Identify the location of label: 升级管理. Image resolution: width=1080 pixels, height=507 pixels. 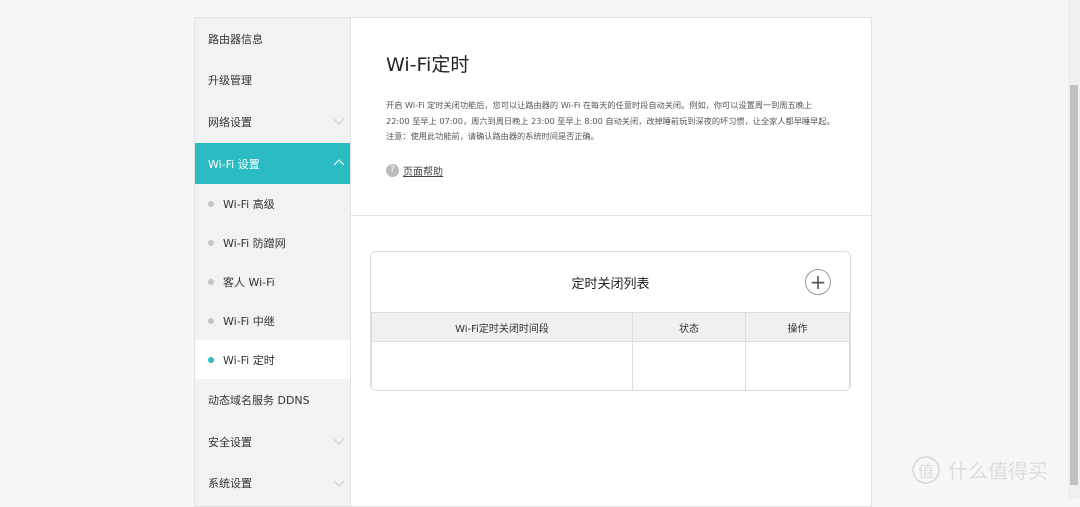
(230, 81).